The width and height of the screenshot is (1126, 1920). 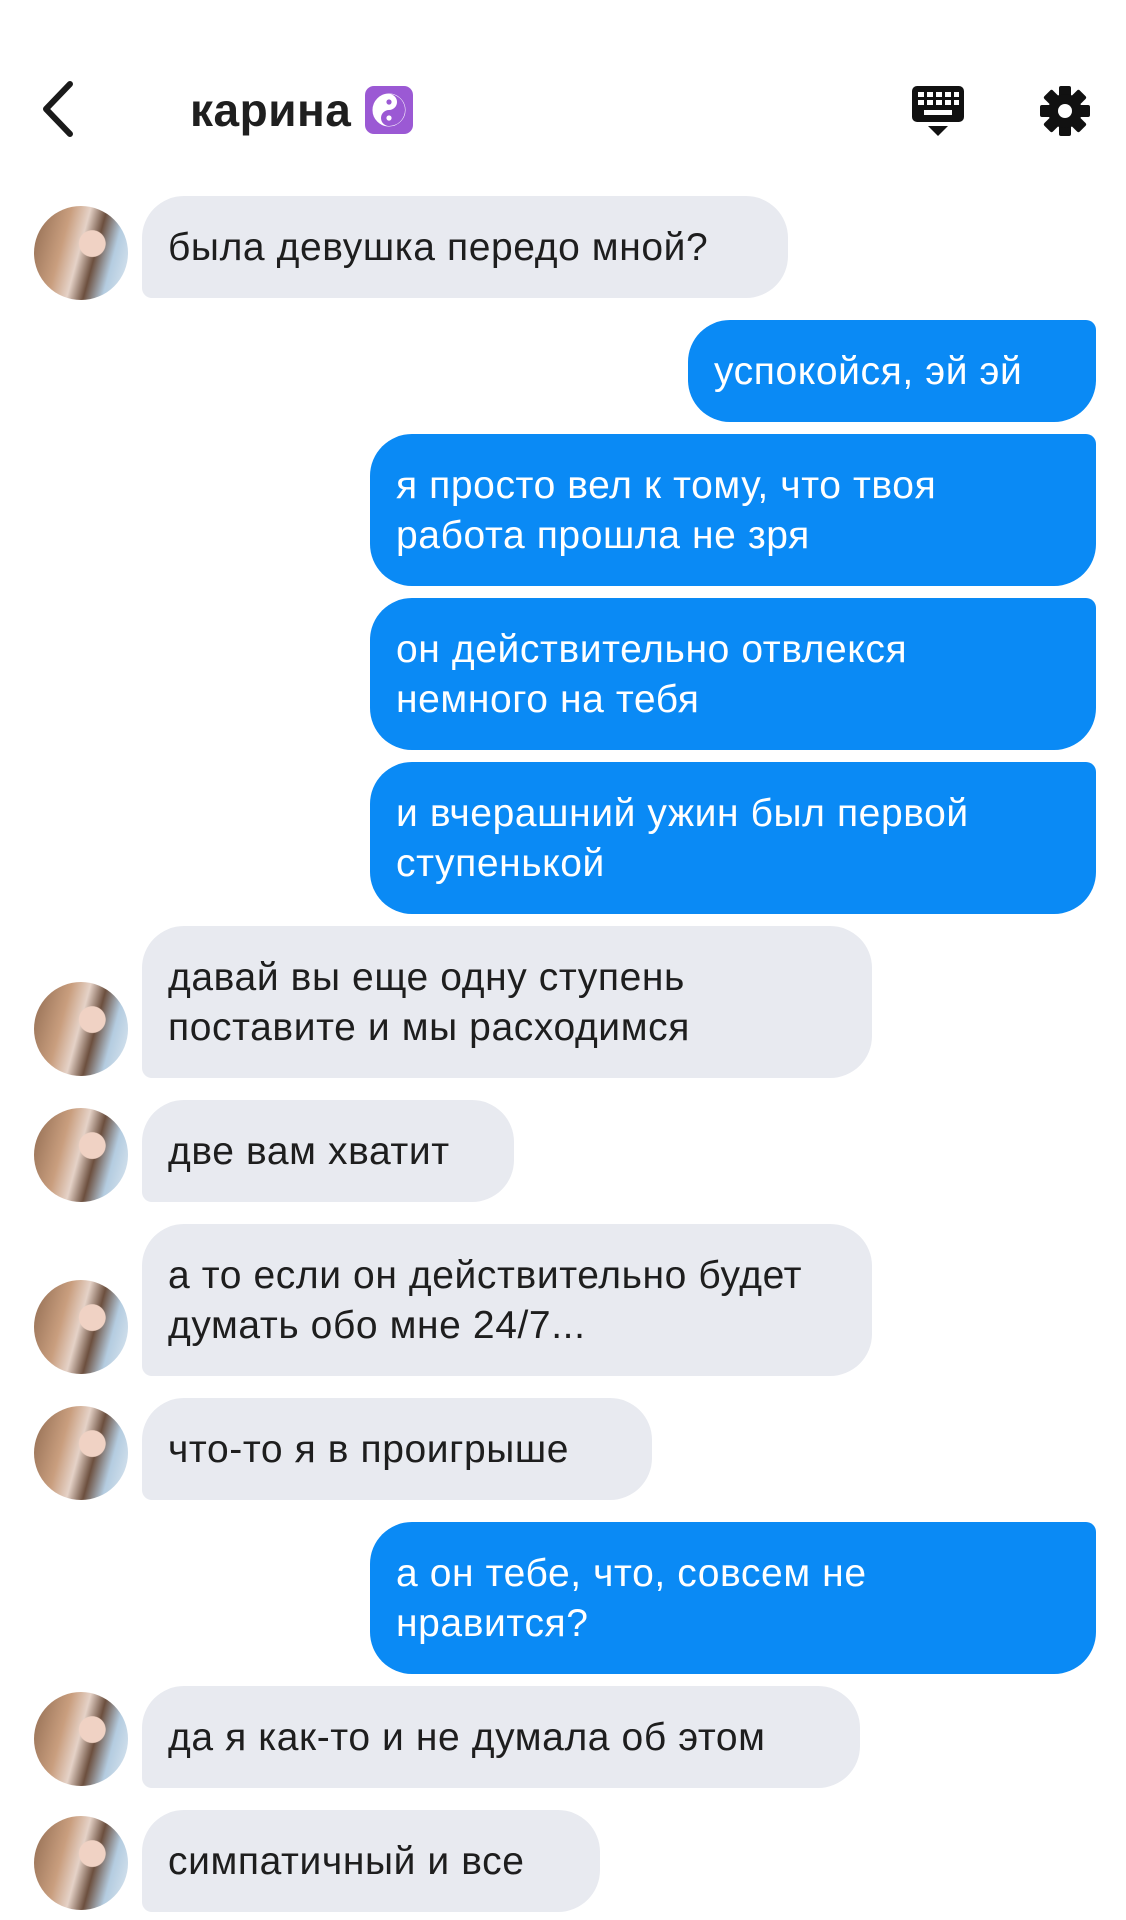 What do you see at coordinates (631, 1598) in the screenshot?
I see `message-text: а он тебе, что, совсем не нравится?` at bounding box center [631, 1598].